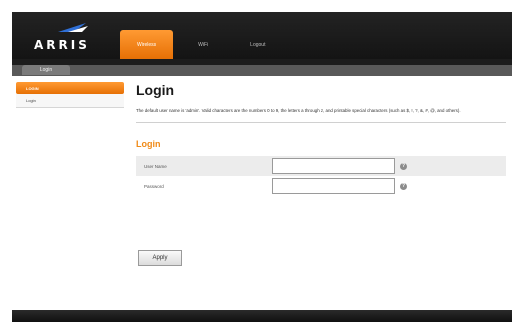  I want to click on password-input, so click(333, 186).